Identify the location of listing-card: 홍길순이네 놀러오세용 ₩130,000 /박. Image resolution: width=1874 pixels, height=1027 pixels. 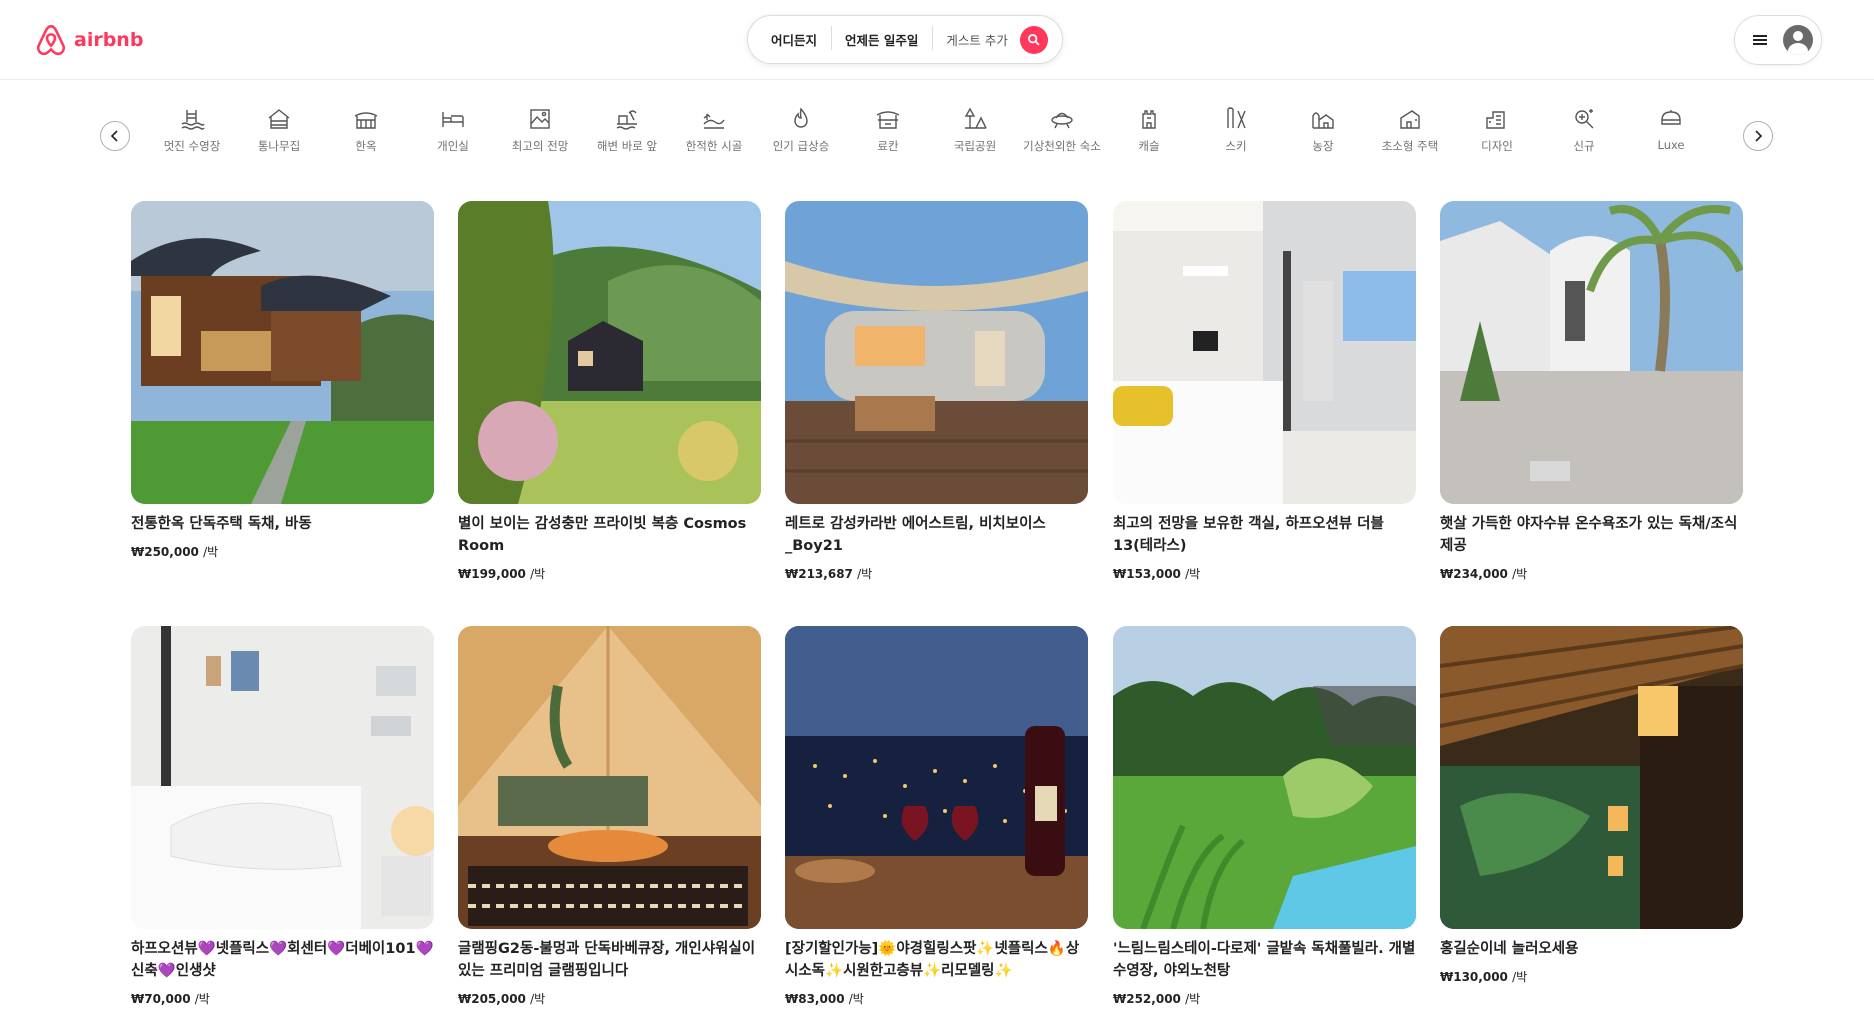
(1591, 805).